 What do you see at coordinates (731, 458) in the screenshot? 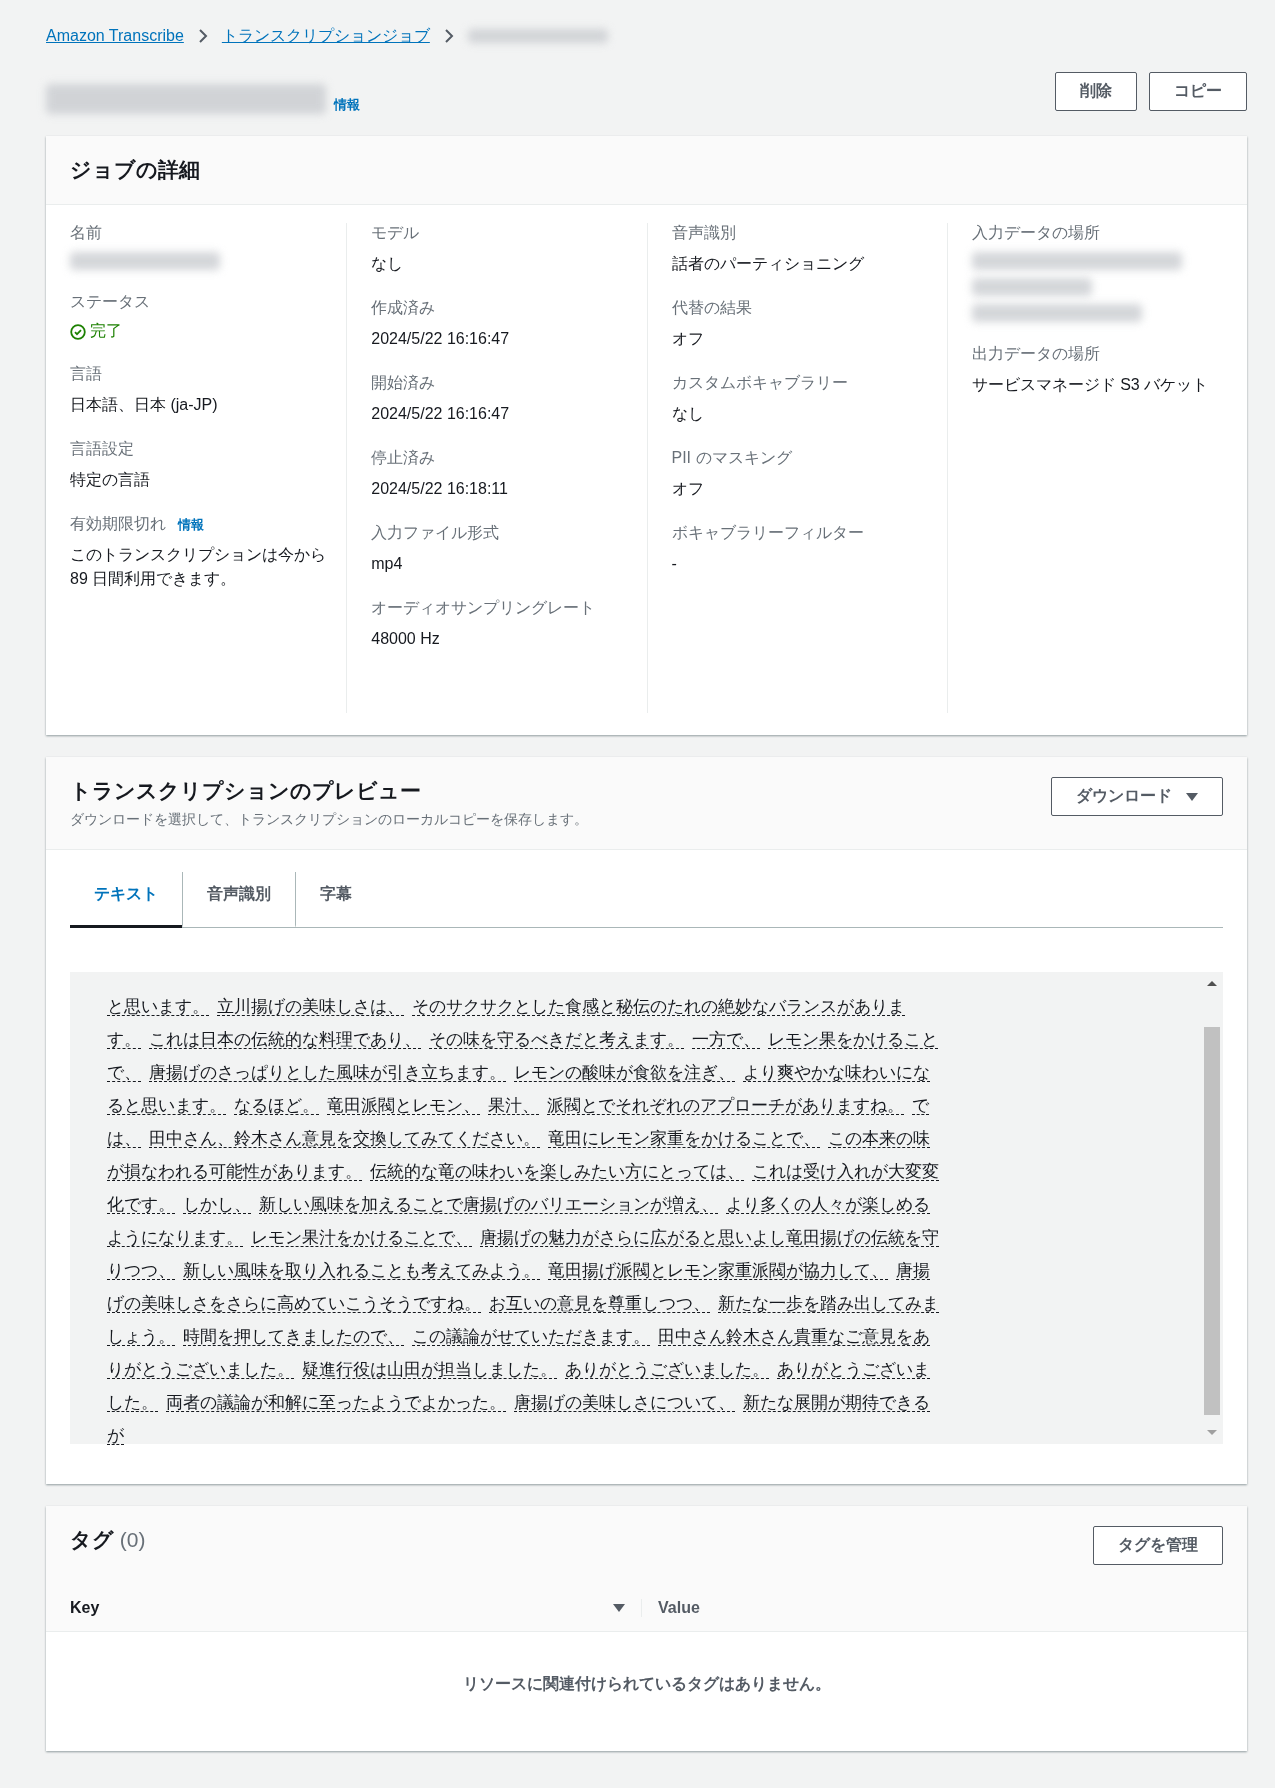
I see `detail-label: PII のマスキング` at bounding box center [731, 458].